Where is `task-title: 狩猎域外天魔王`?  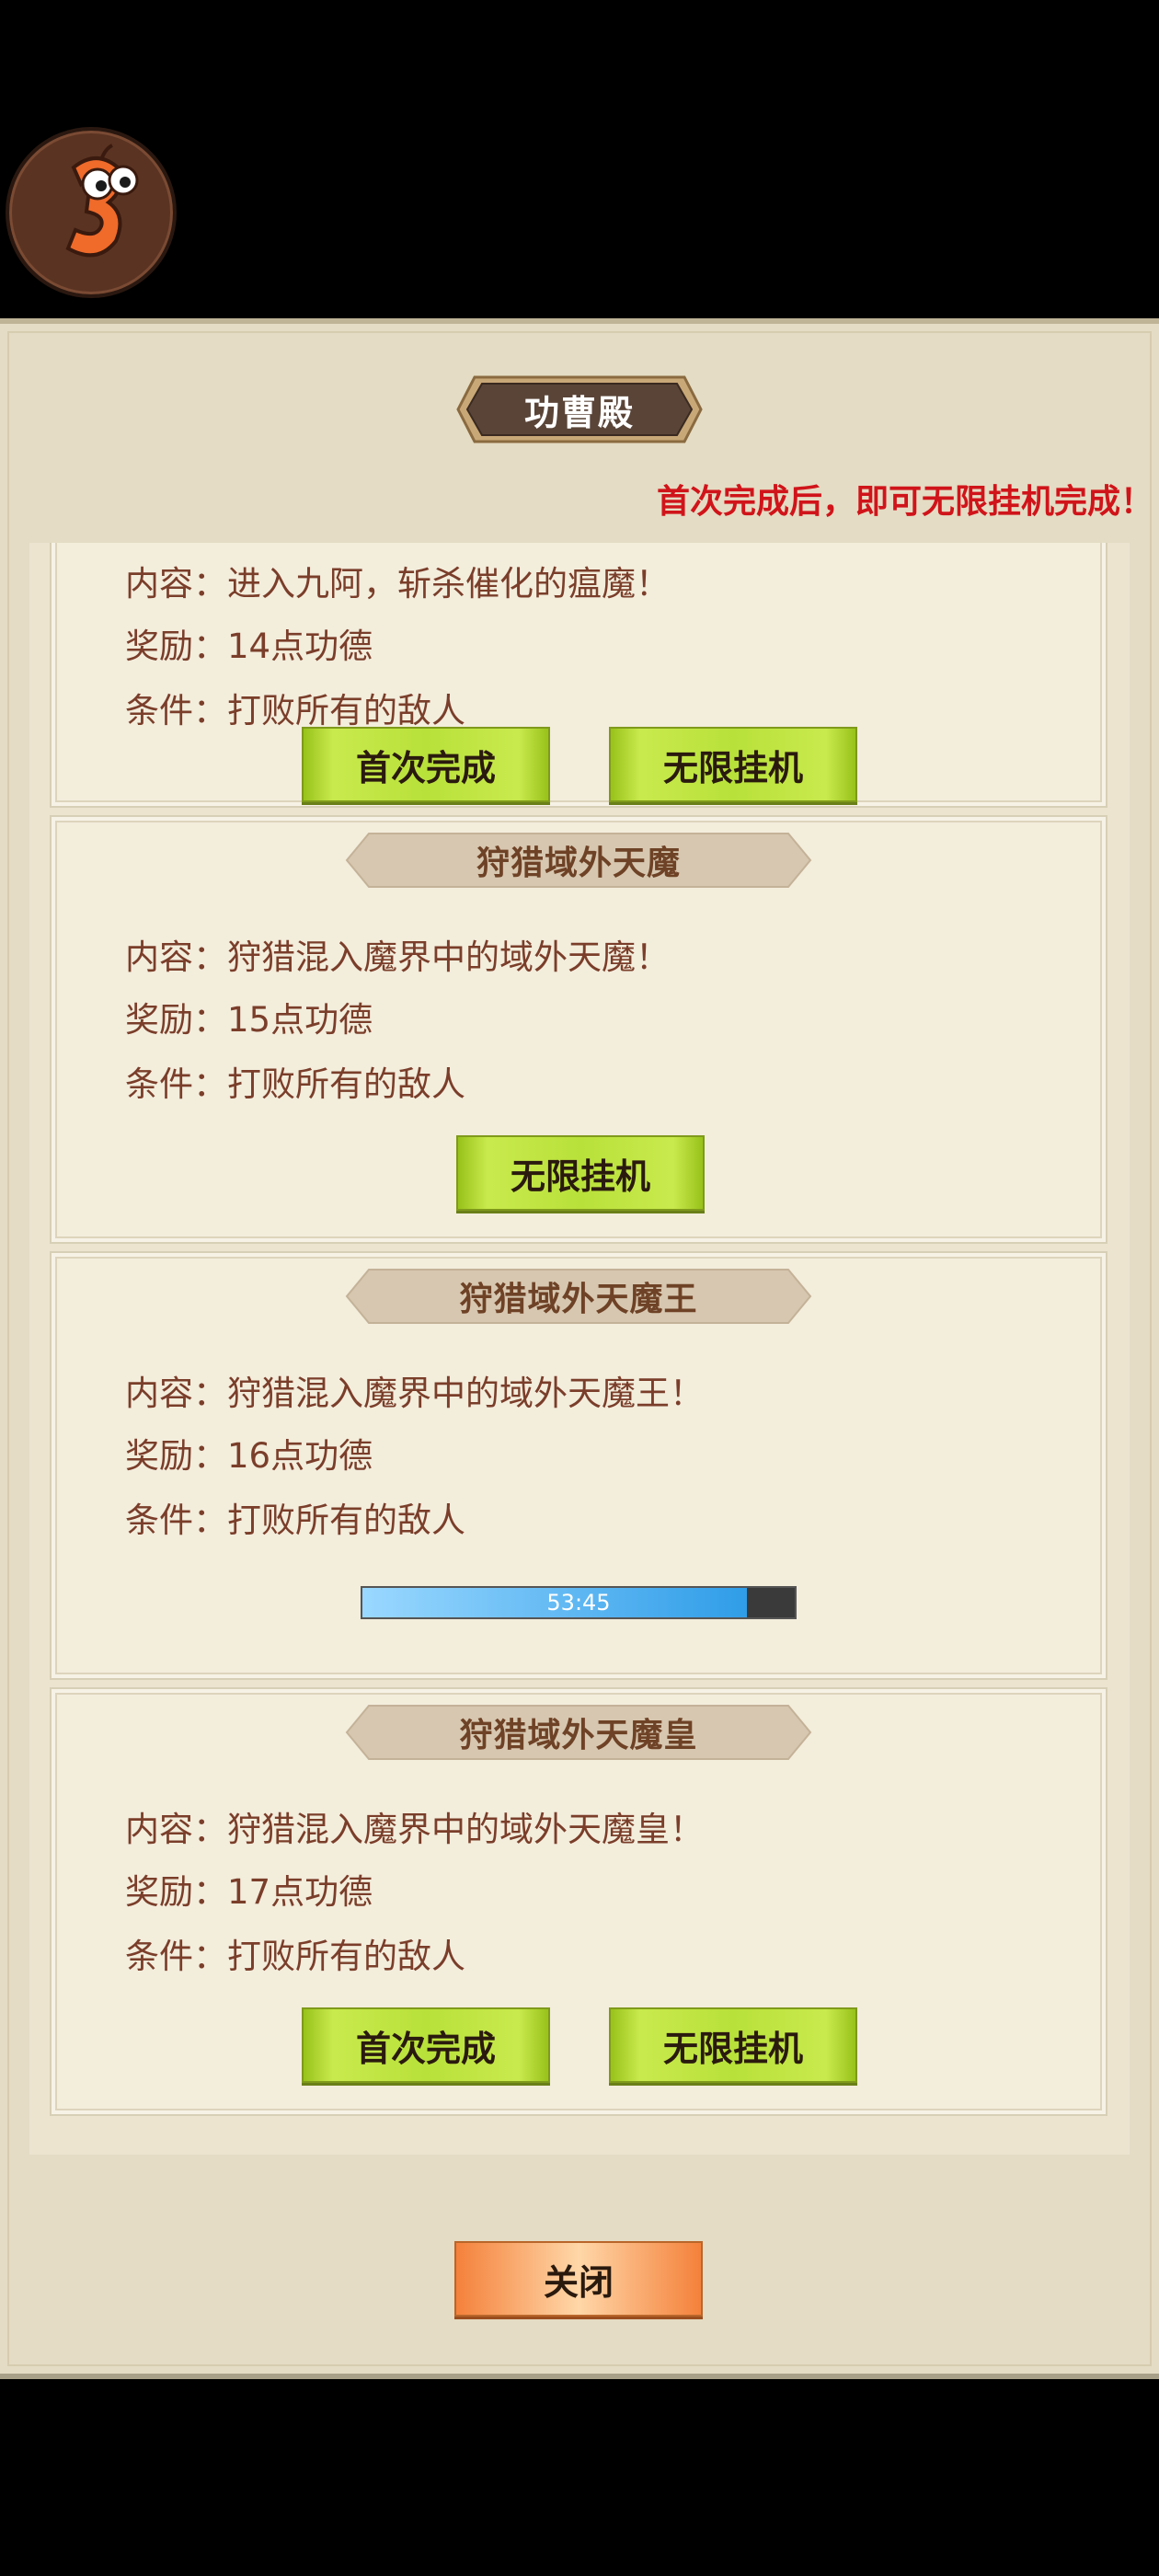
task-title: 狩猎域外天魔王 is located at coordinates (578, 1299).